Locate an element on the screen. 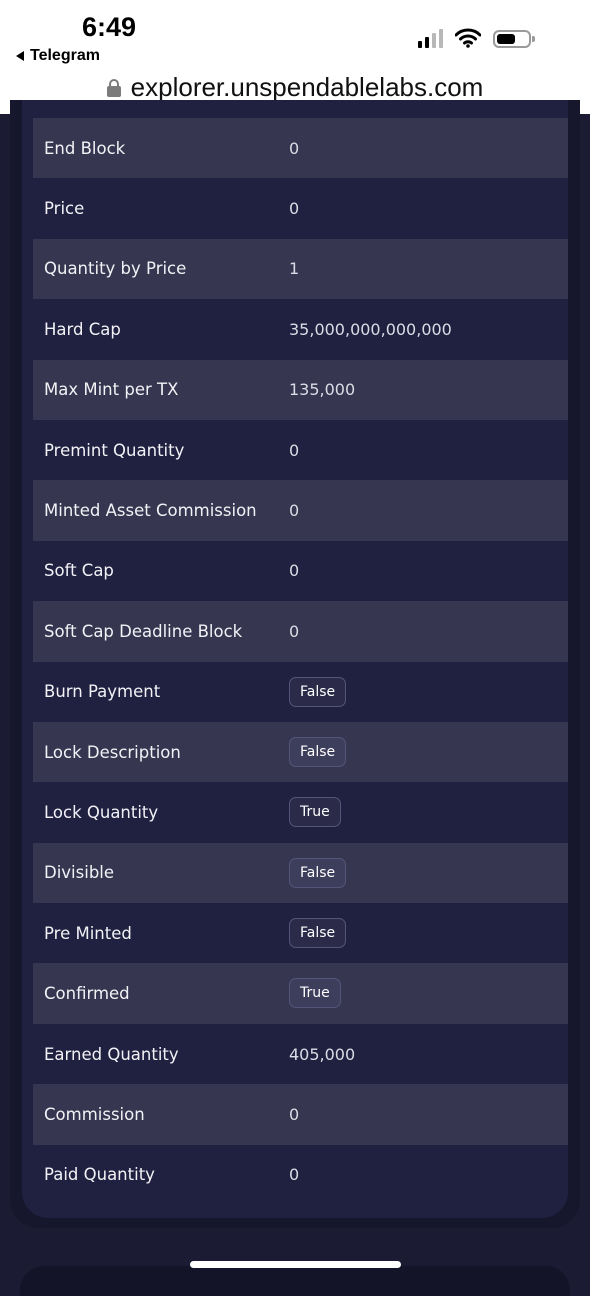 Image resolution: width=590 pixels, height=1296 pixels. row-value: 1 is located at coordinates (294, 269).